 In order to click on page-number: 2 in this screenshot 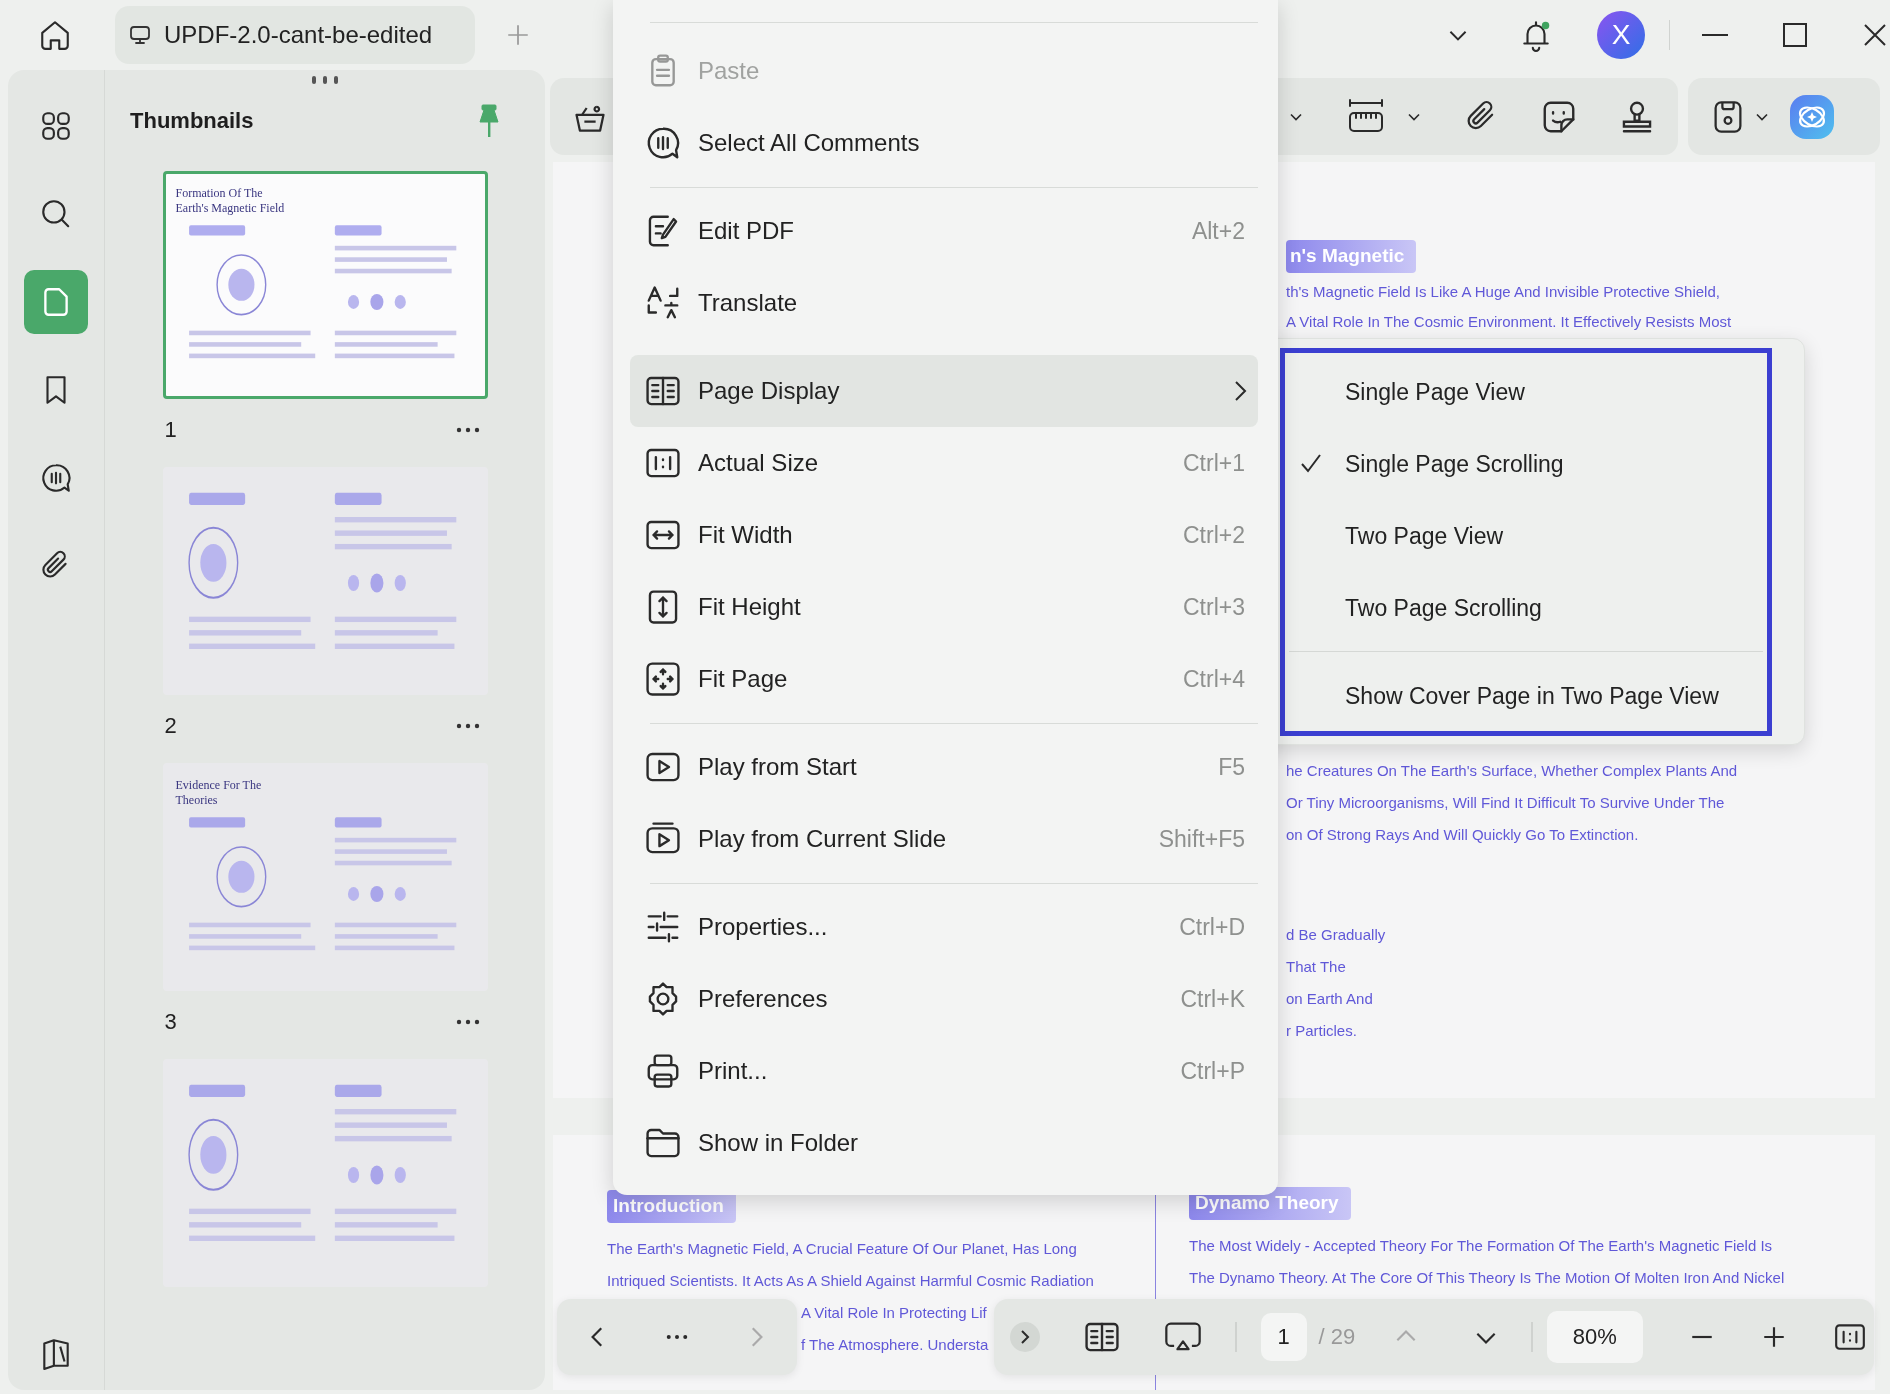, I will do `click(170, 726)`.